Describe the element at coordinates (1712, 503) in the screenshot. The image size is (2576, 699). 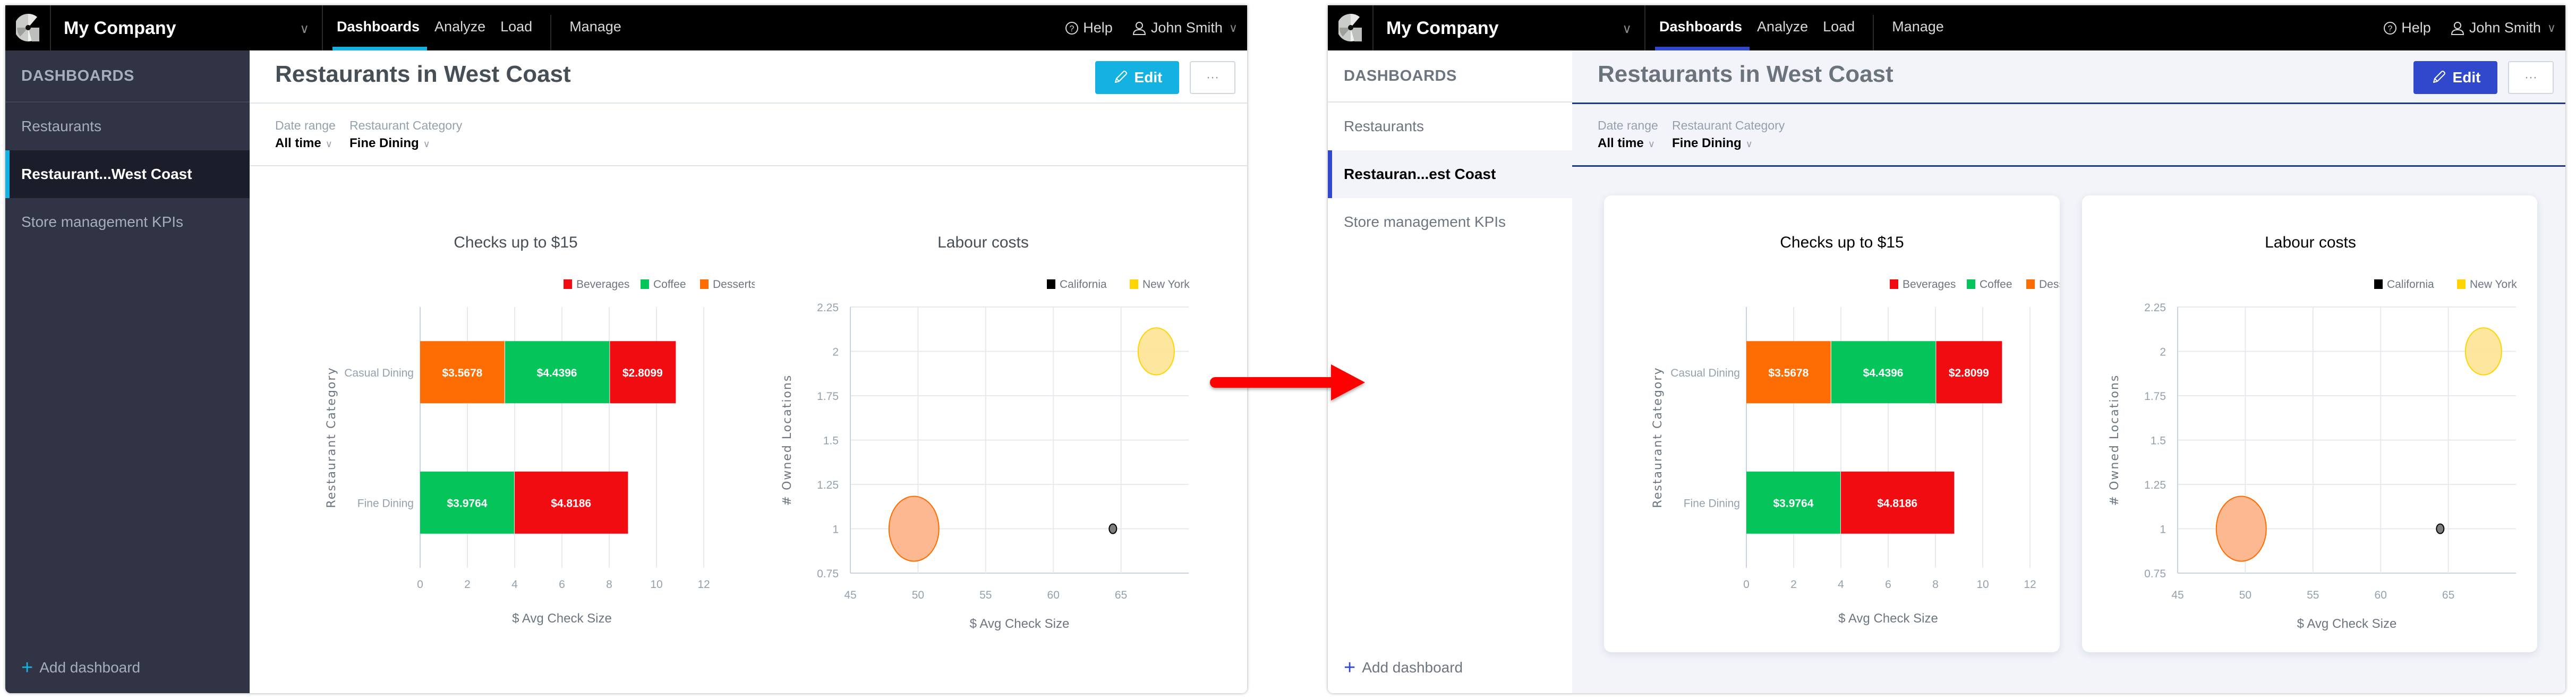
I see `category-label: Fine Dining` at that location.